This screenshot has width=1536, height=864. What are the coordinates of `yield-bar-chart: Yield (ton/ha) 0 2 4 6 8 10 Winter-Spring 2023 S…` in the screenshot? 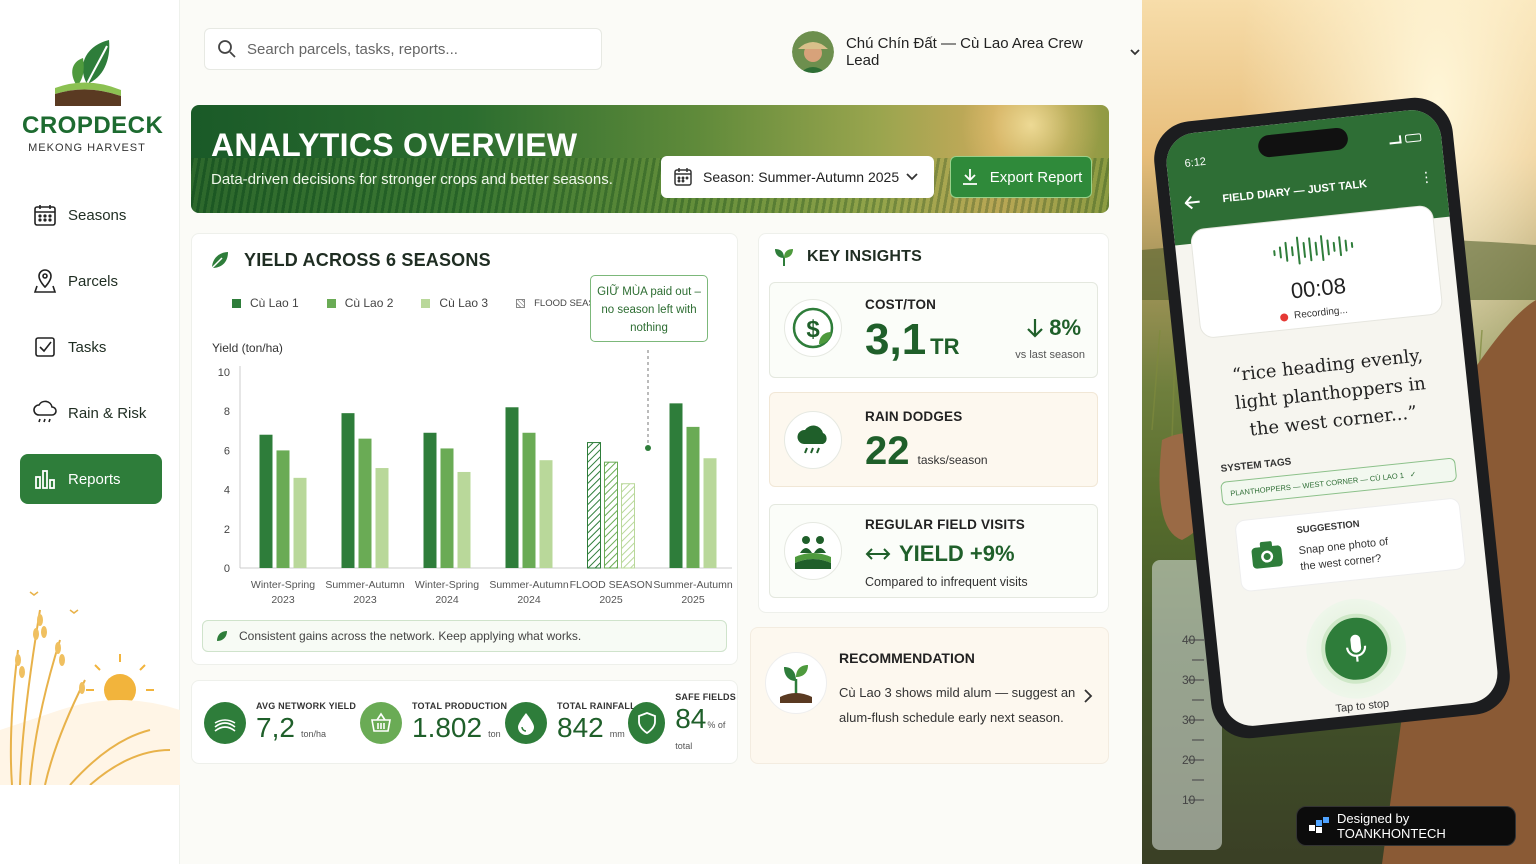 It's located at (472, 473).